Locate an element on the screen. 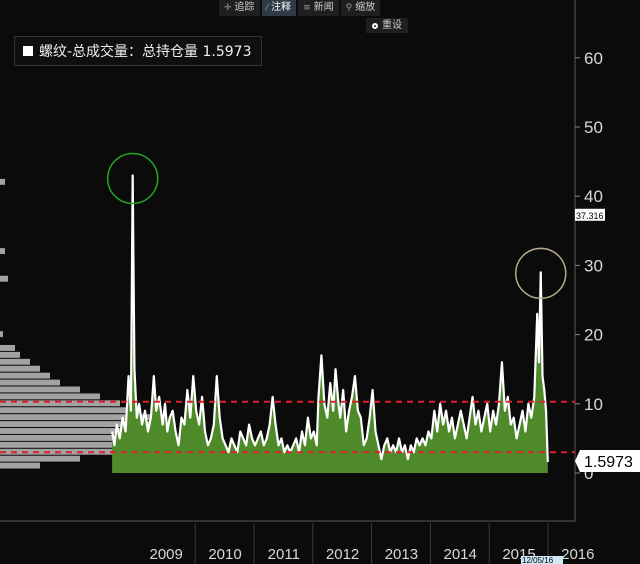  y-tick-label: 10 is located at coordinates (593, 404).